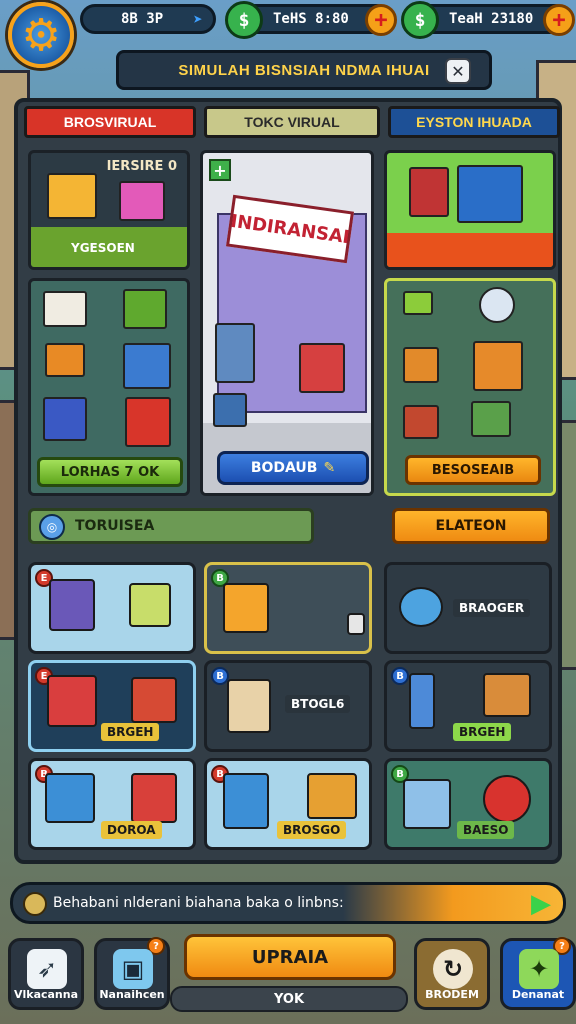 This screenshot has width=576, height=1024. Describe the element at coordinates (356, 624) in the screenshot. I see `calculator-icon` at that location.